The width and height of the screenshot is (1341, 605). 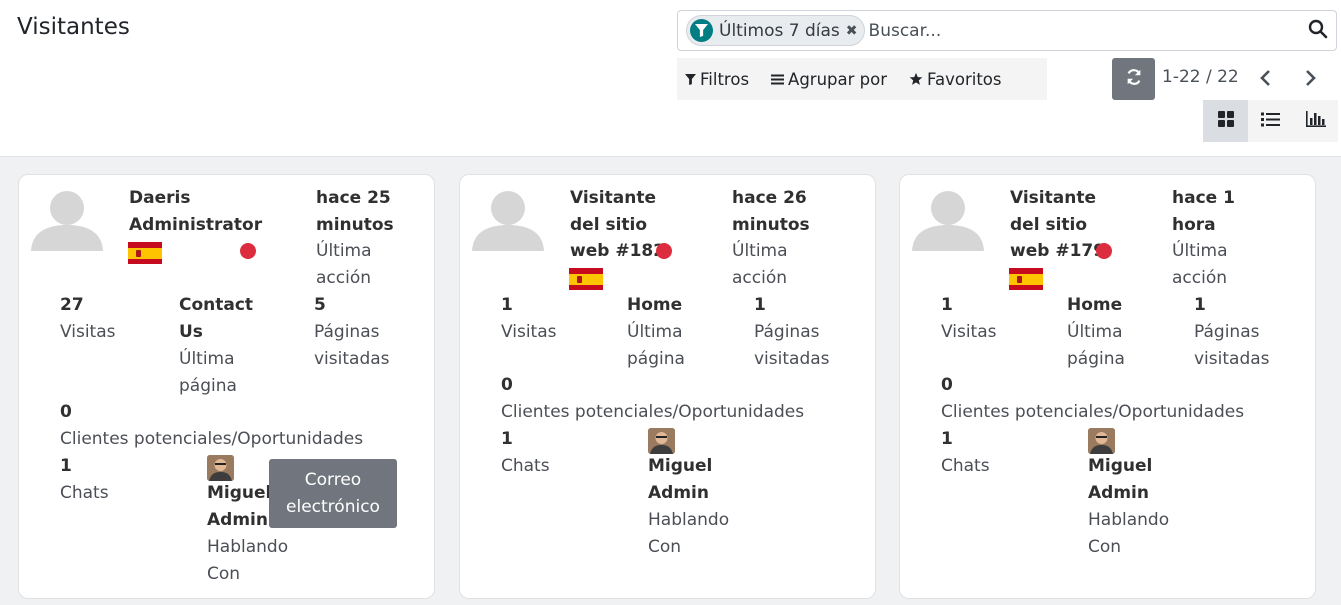 What do you see at coordinates (216, 305) in the screenshot?
I see `last-page-line1: Contact` at bounding box center [216, 305].